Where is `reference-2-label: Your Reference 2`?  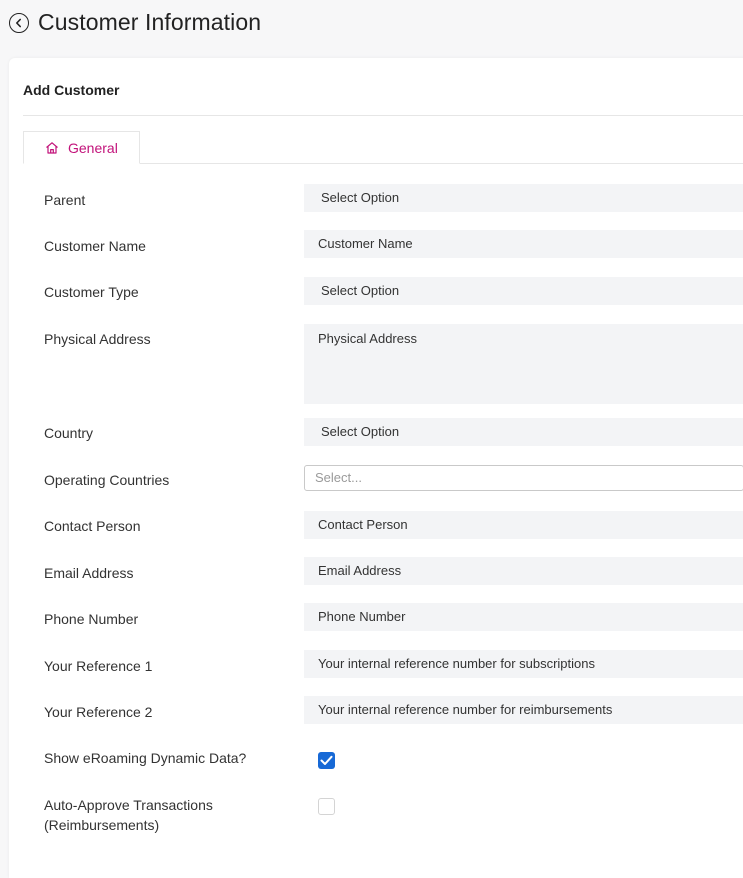 reference-2-label: Your Reference 2 is located at coordinates (98, 712).